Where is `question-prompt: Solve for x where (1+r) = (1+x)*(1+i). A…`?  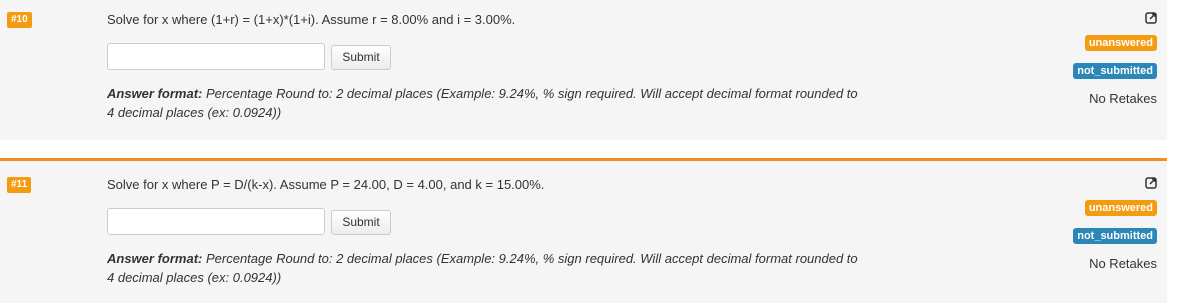
question-prompt: Solve for x where (1+r) = (1+x)*(1+i). A… is located at coordinates (311, 19).